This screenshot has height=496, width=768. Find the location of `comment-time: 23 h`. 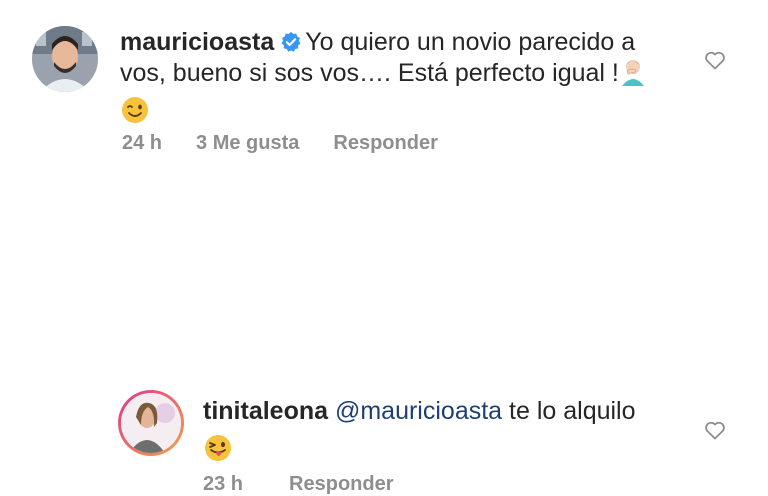

comment-time: 23 h is located at coordinates (223, 484).